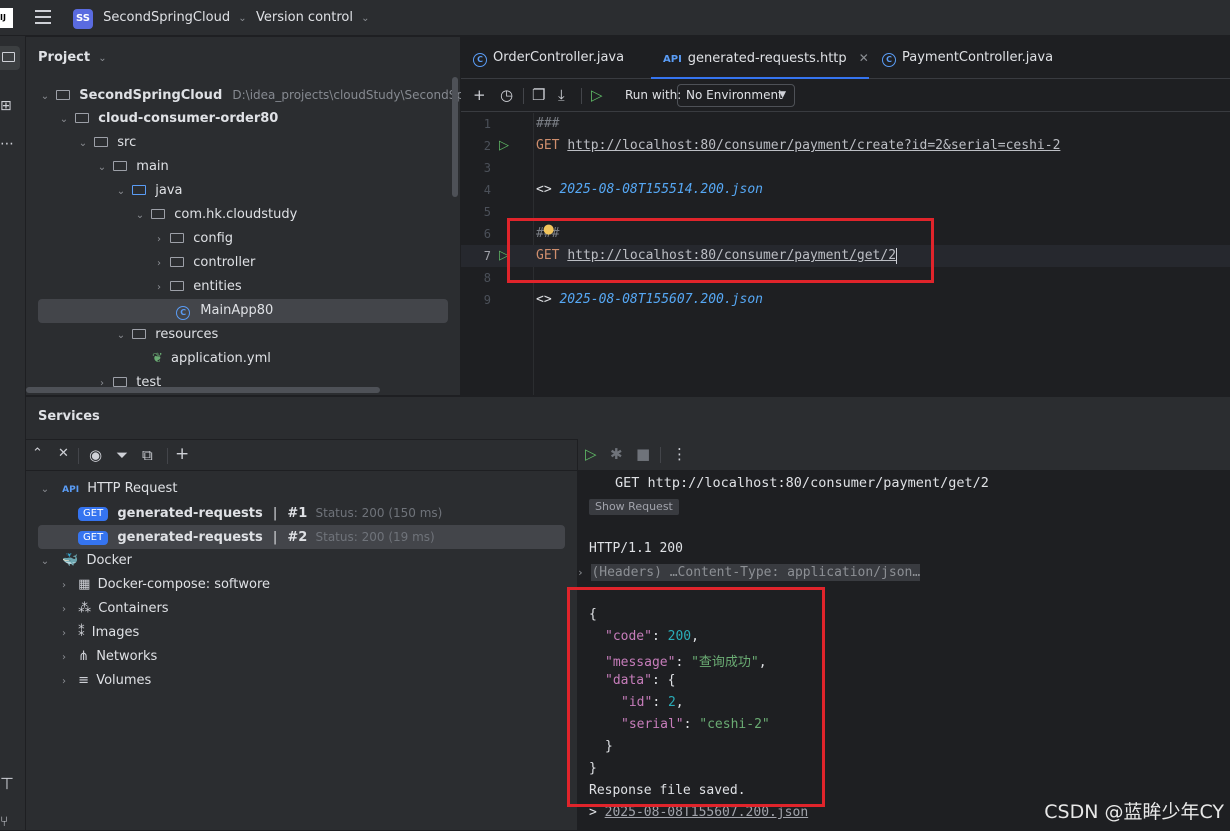 The height and width of the screenshot is (831, 1230). I want to click on stop-icon: ■, so click(643, 454).